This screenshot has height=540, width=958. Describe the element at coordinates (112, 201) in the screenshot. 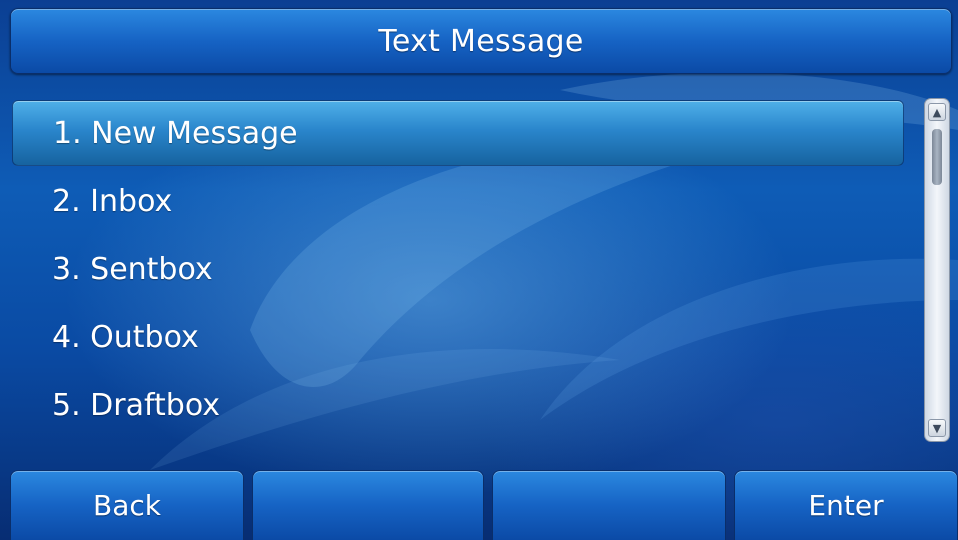

I see `menu-item-label: 2. Inbox` at that location.